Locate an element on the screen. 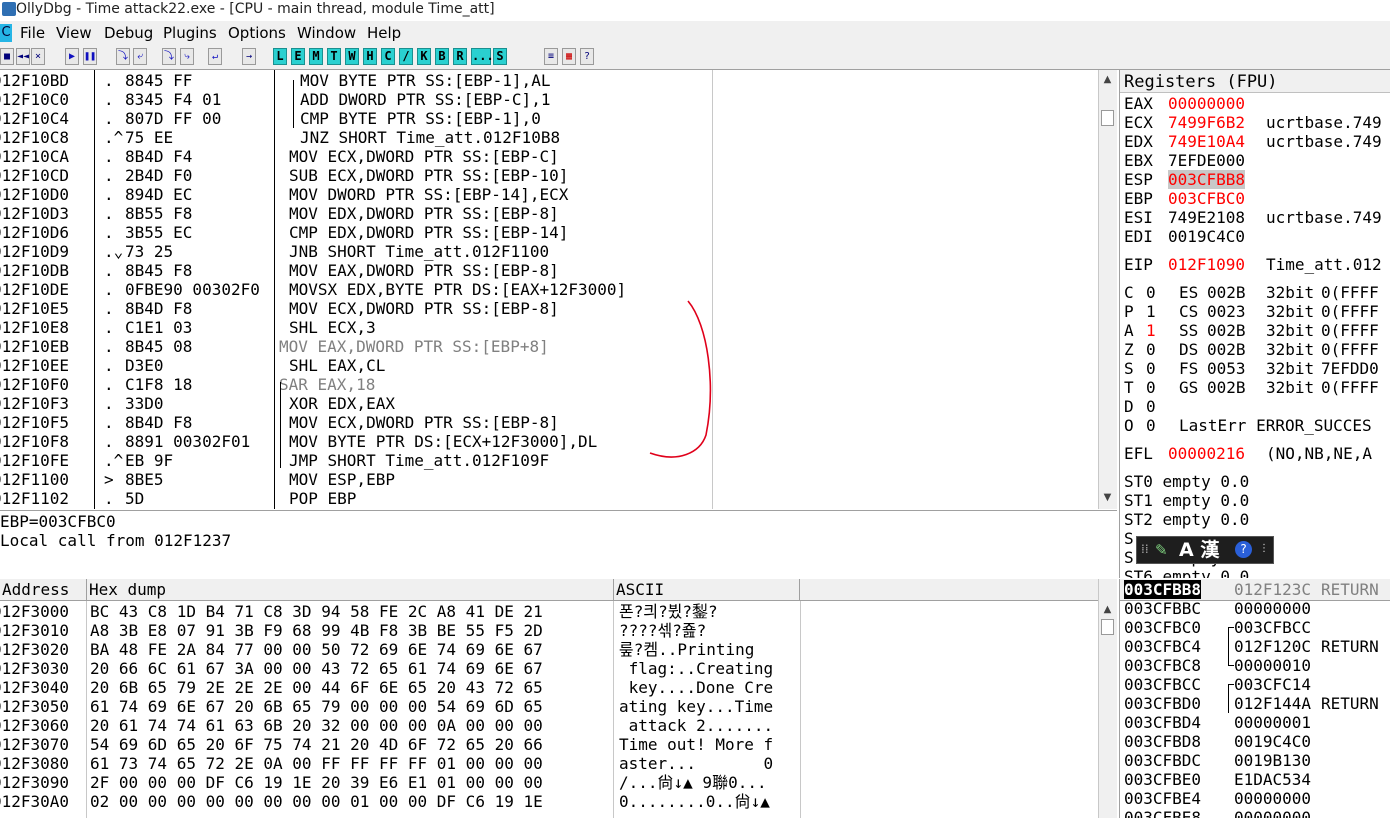  disasm-hex: 8845 FF is located at coordinates (159, 80).